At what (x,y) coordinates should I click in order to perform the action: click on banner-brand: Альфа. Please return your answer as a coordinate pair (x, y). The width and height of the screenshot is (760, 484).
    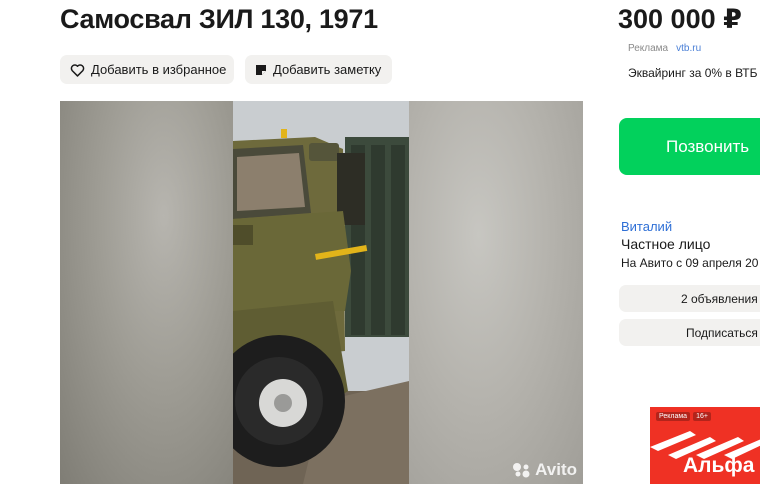
    Looking at the image, I should click on (719, 465).